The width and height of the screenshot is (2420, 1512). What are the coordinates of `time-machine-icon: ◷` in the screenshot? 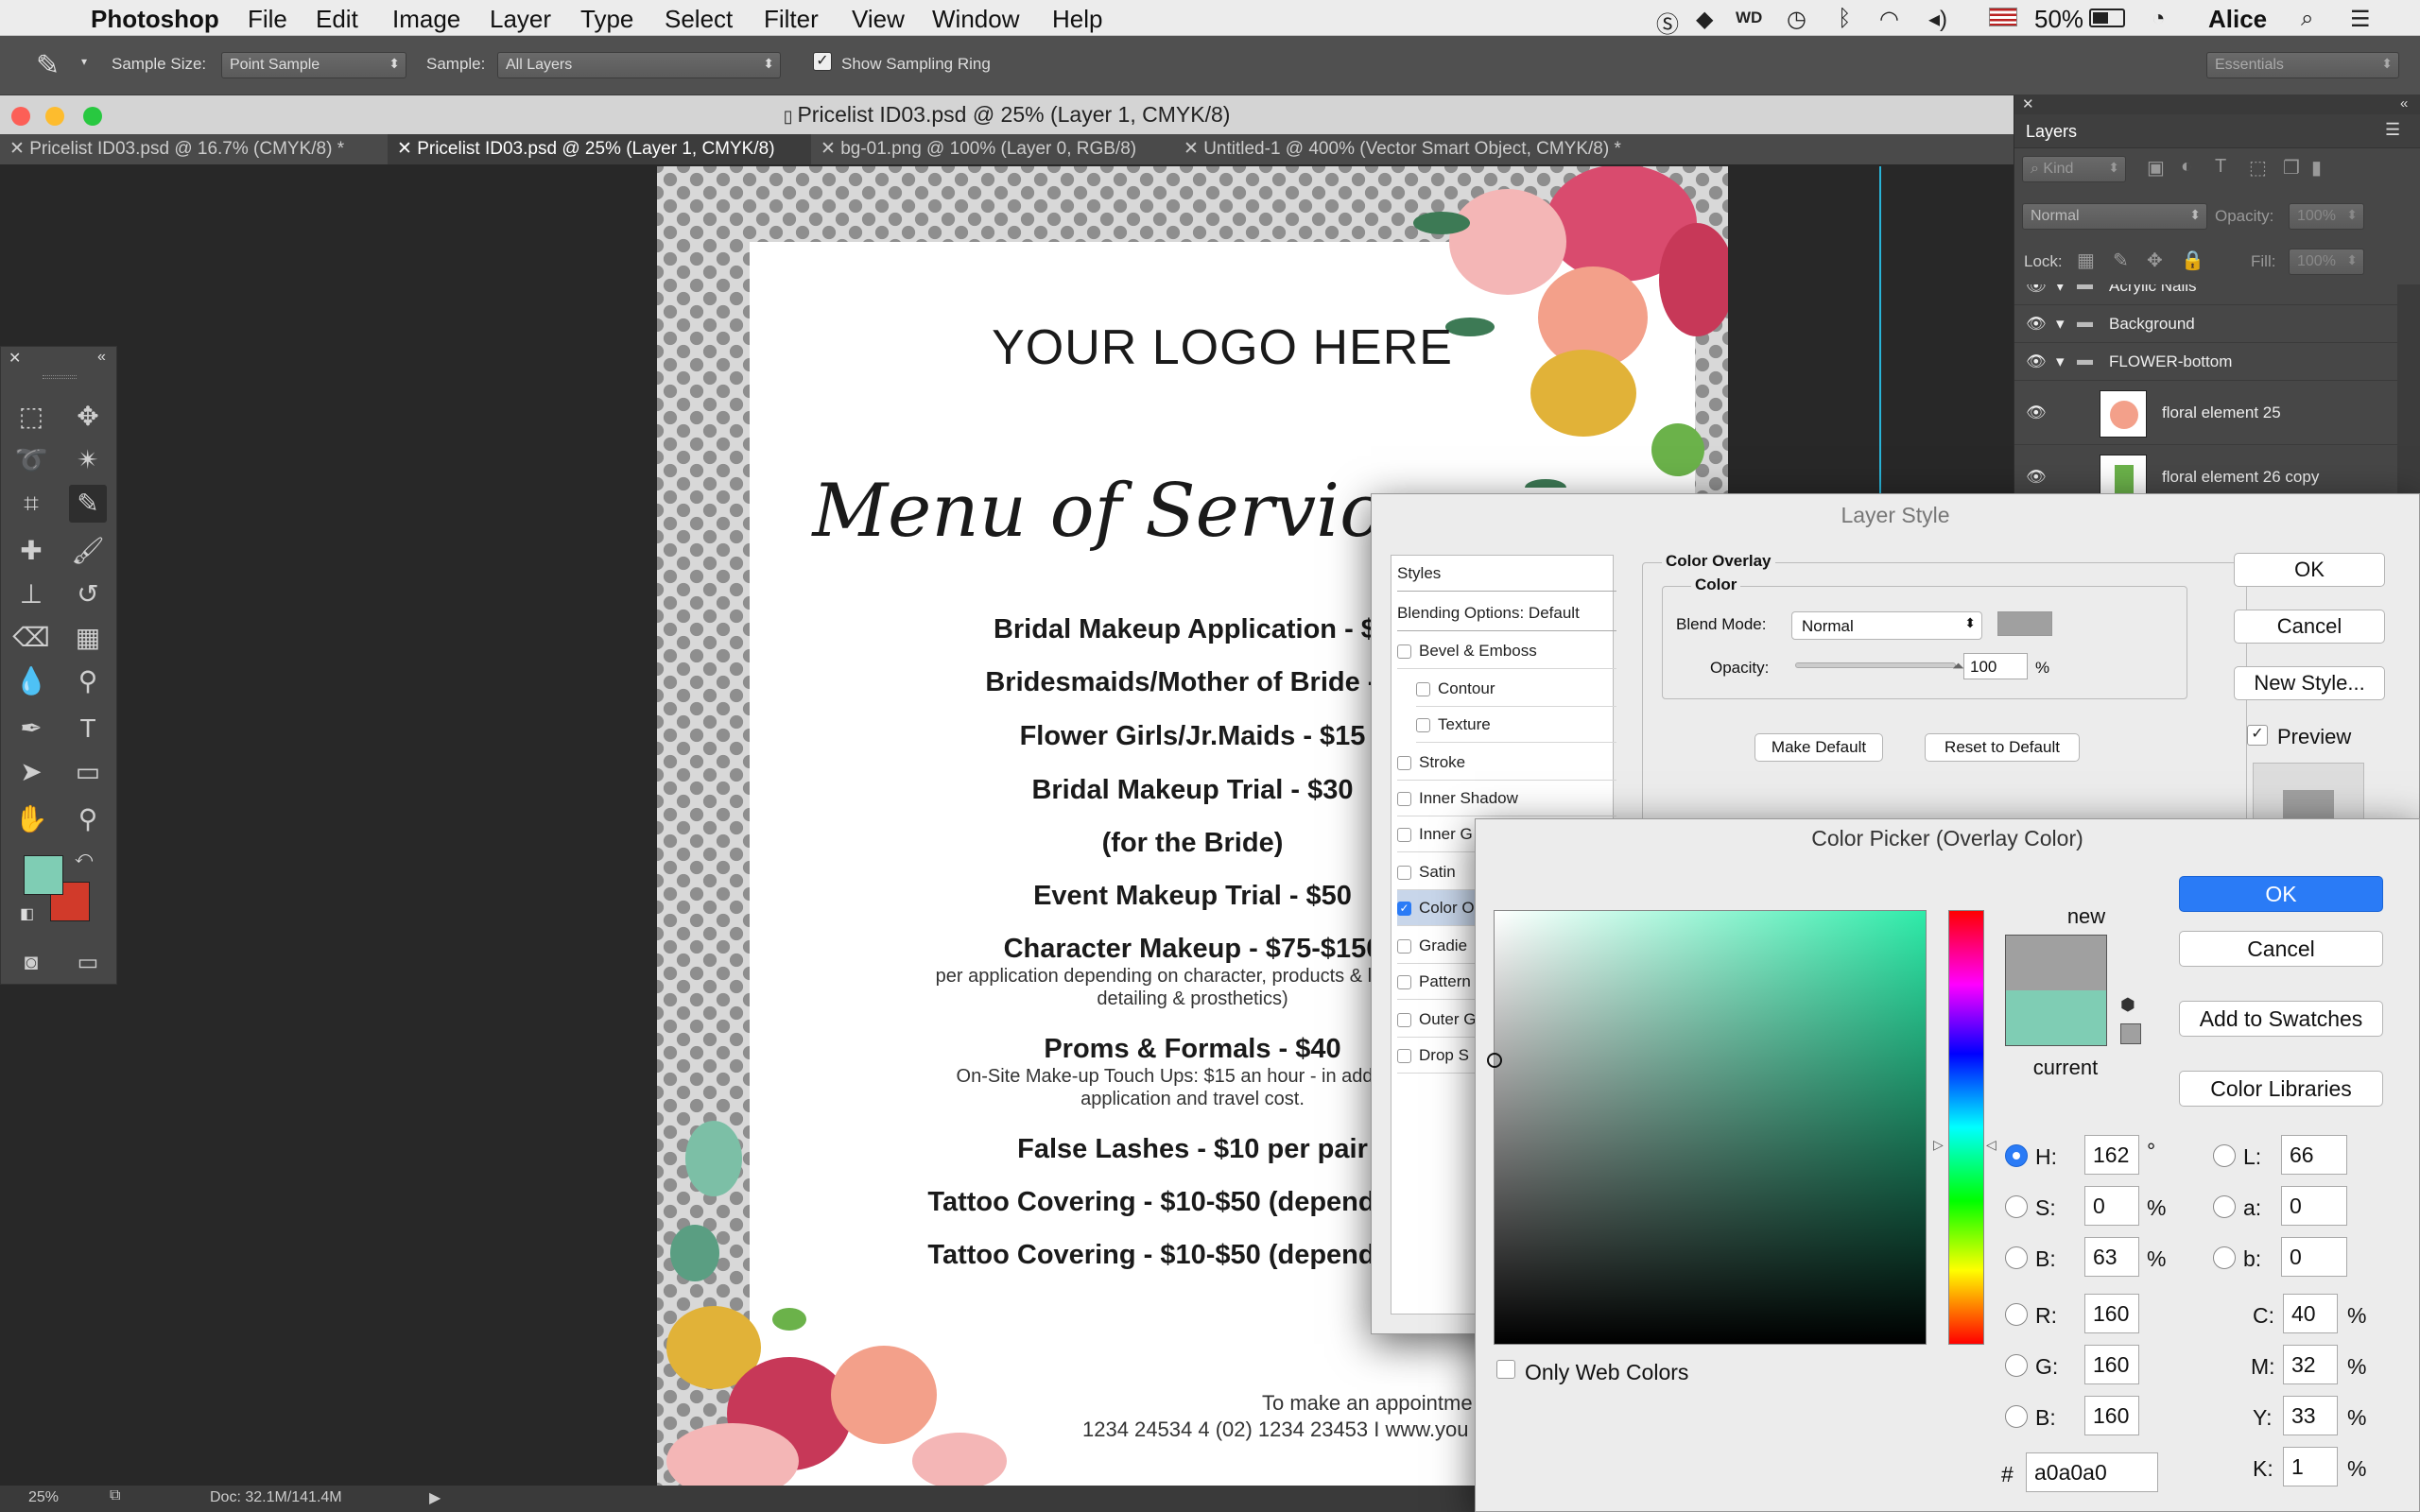 It's located at (1796, 19).